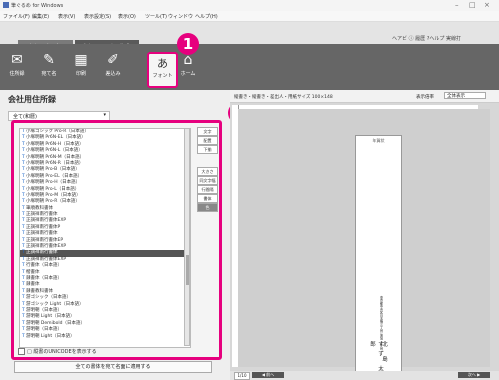 The image size is (499, 380). What do you see at coordinates (49, 60) in the screenshot?
I see `label-icon: ✎` at bounding box center [49, 60].